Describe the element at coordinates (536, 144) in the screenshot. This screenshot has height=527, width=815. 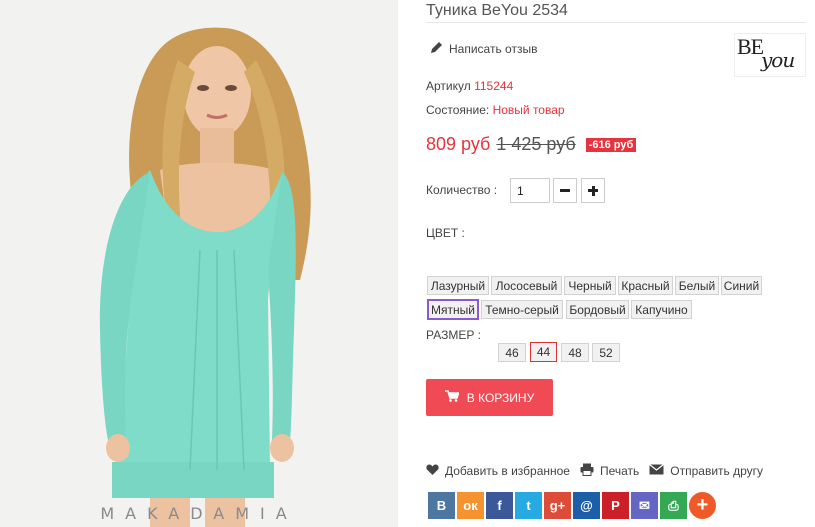
I see `old-price: 1 425 руб` at that location.